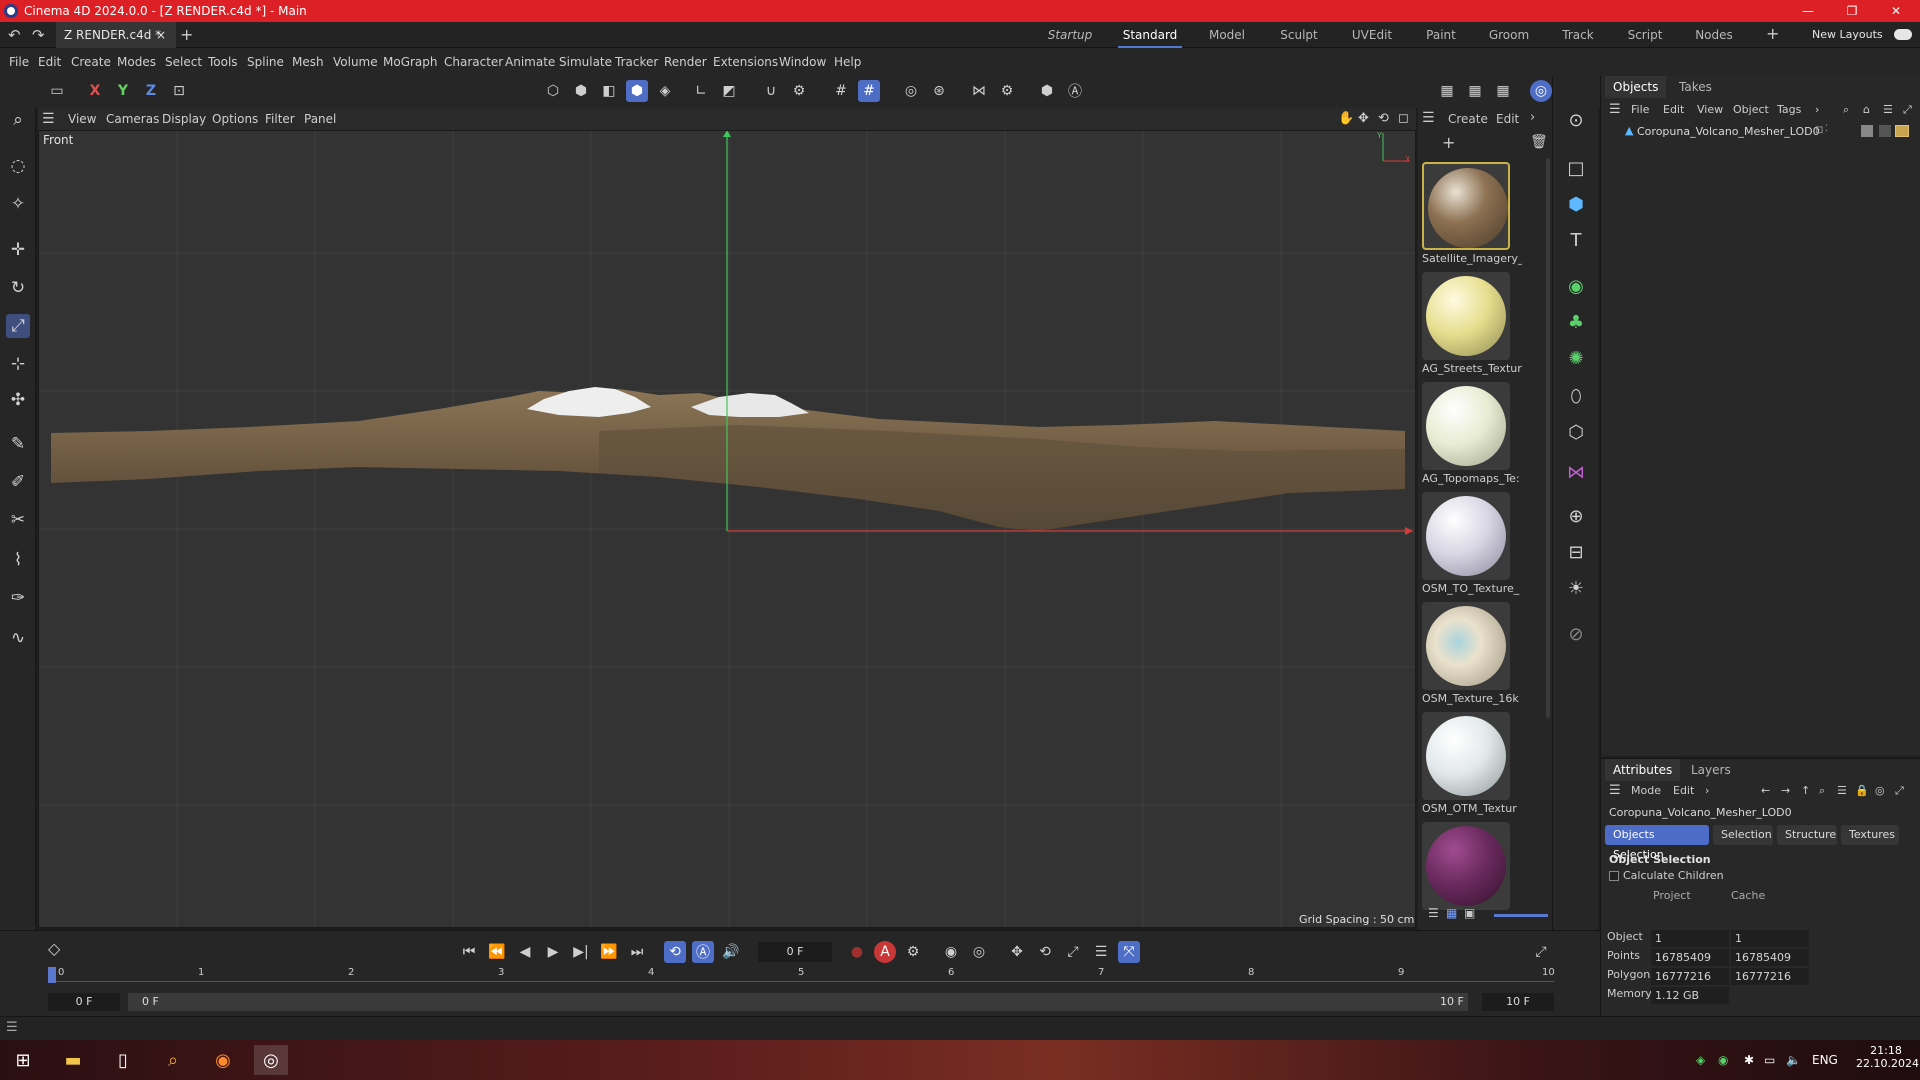  Describe the element at coordinates (1769, 1060) in the screenshot. I see `network-tray-icon: ▭` at that location.